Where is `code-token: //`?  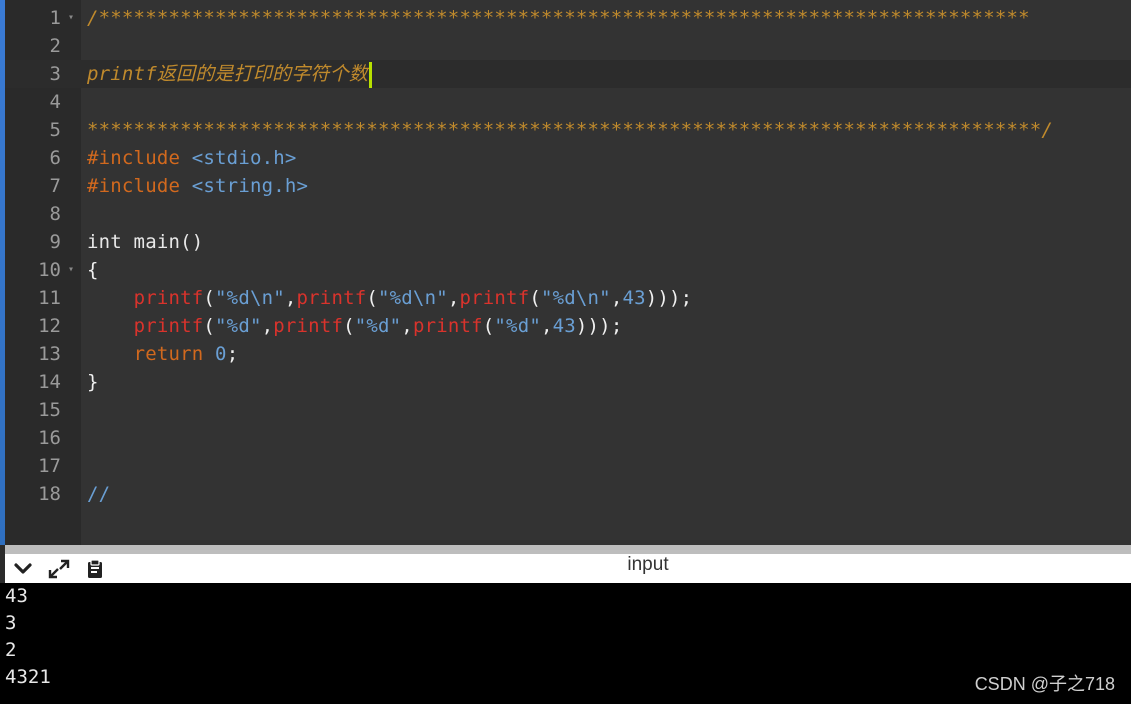
code-token: // is located at coordinates (99, 494).